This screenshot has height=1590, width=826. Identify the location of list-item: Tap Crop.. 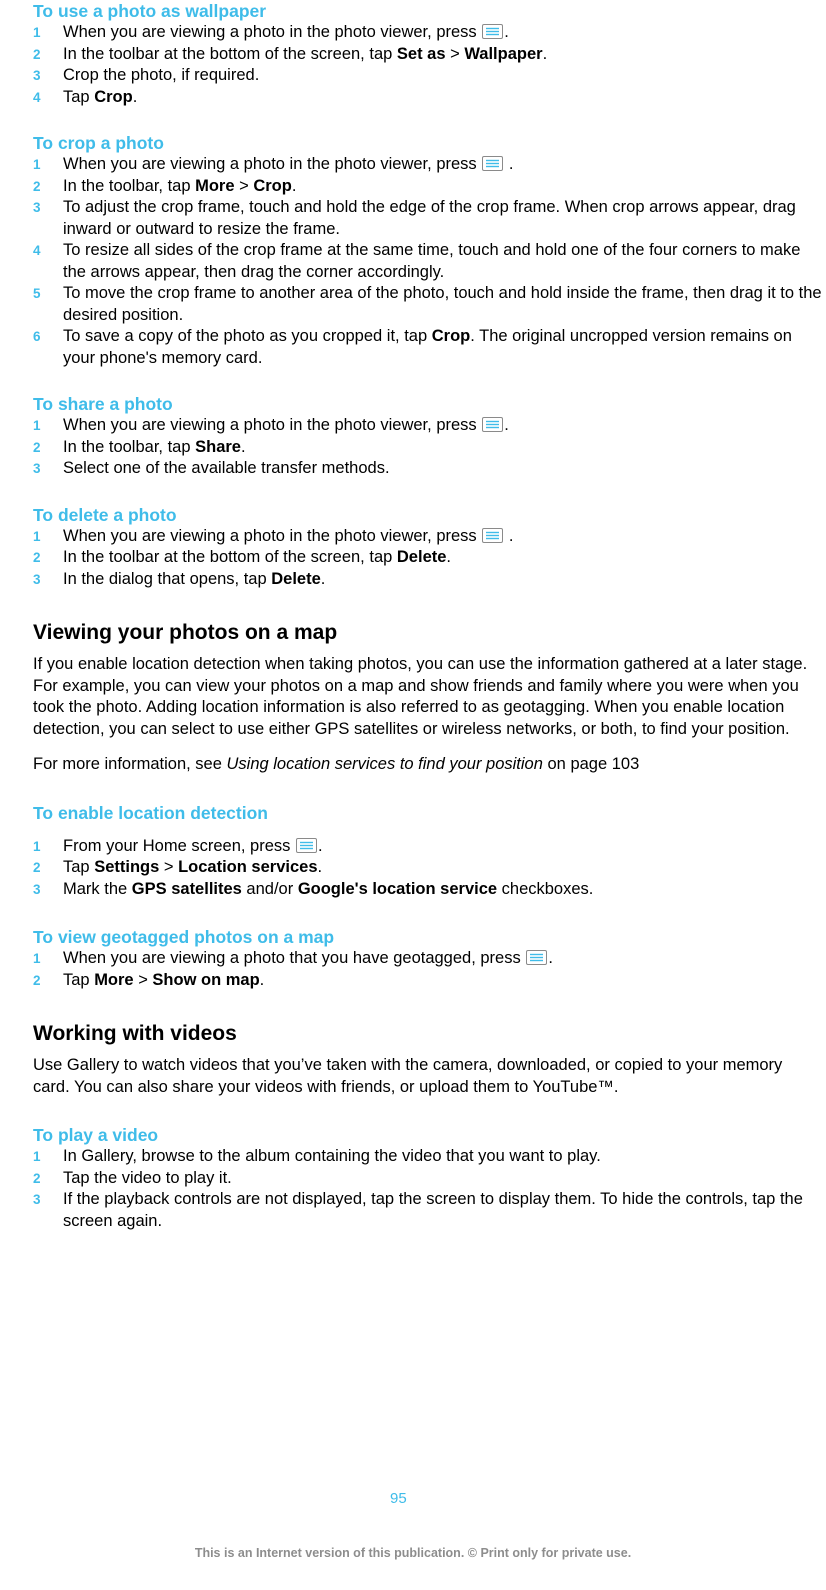
(428, 98).